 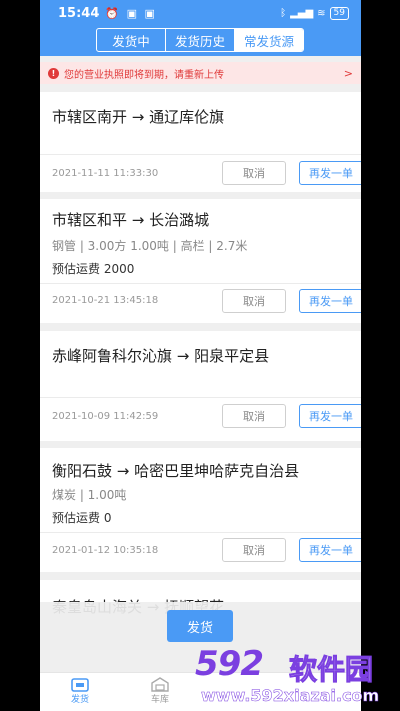 What do you see at coordinates (105, 300) in the screenshot?
I see `date-text: 2021-10-21 13:45:18` at bounding box center [105, 300].